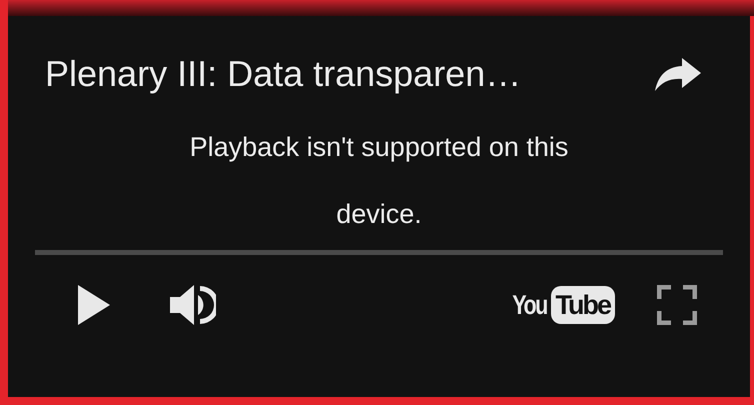 The height and width of the screenshot is (405, 754). Describe the element at coordinates (678, 74) in the screenshot. I see `share-icon` at that location.